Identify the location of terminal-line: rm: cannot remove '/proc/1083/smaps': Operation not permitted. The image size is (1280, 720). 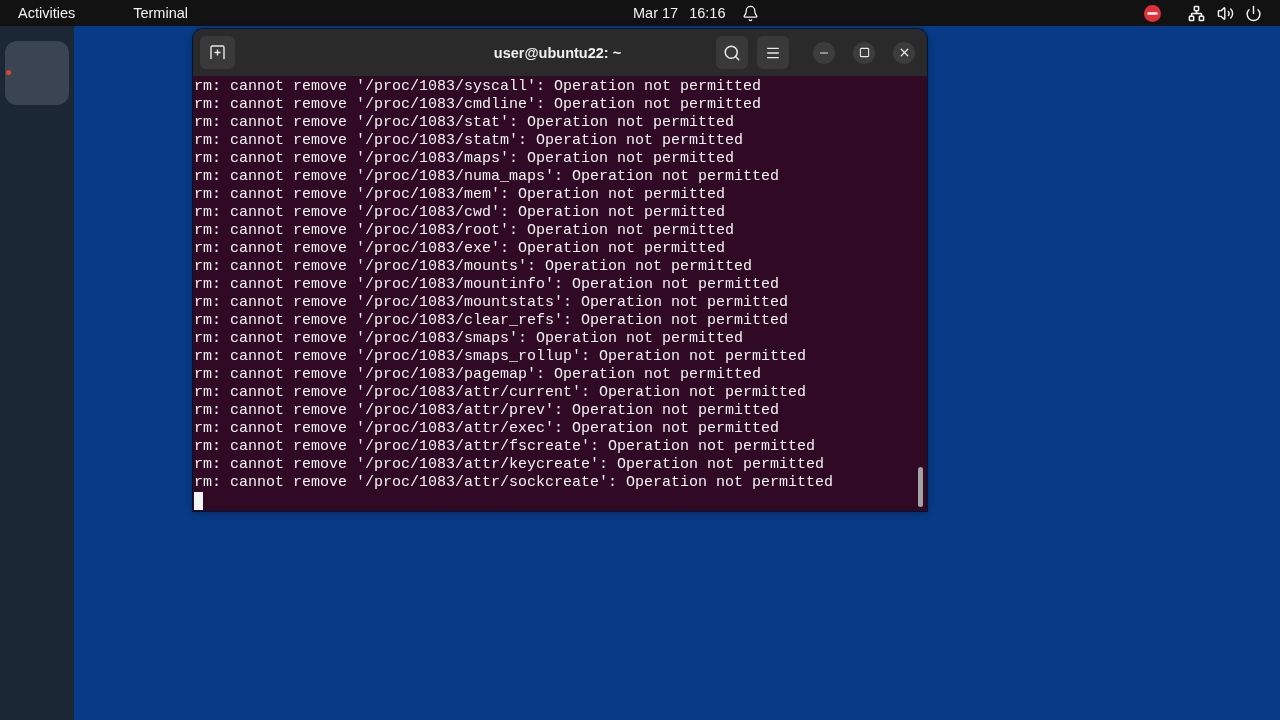
(469, 339).